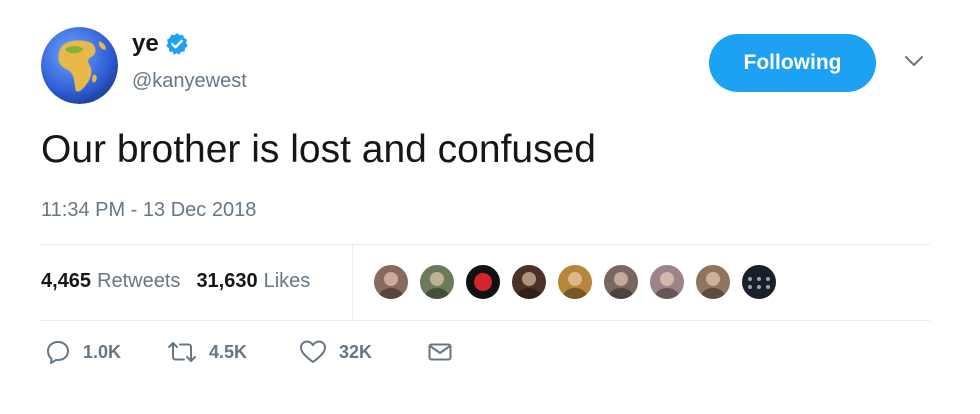  Describe the element at coordinates (318, 149) in the screenshot. I see `tweet-text: Our brother is lost and confused` at that location.